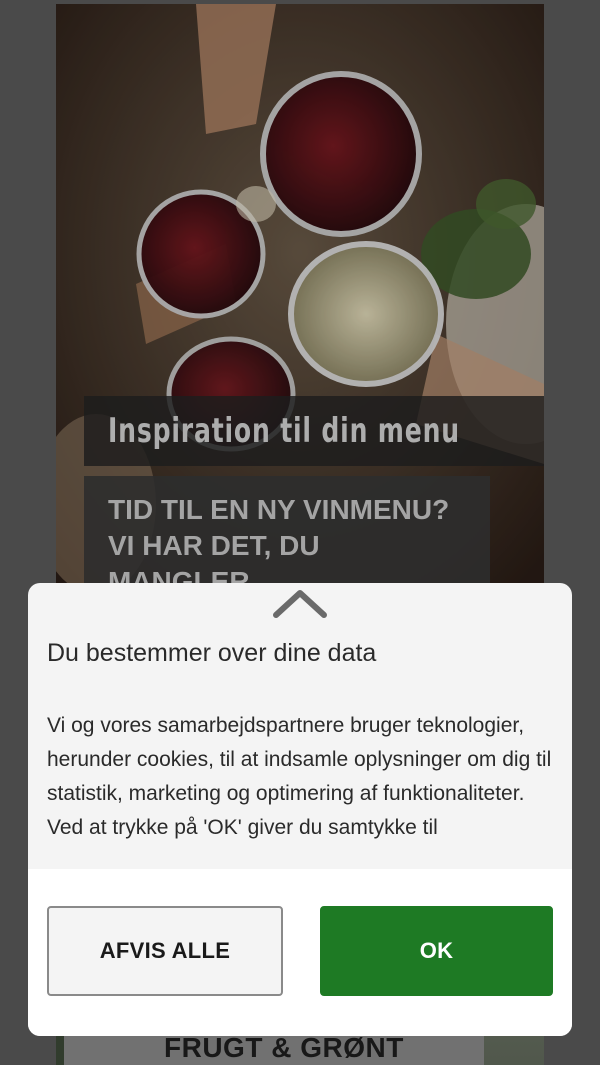 The width and height of the screenshot is (600, 1065). Describe the element at coordinates (165, 951) in the screenshot. I see `reject-all-button: AFVIS ALLE` at that location.